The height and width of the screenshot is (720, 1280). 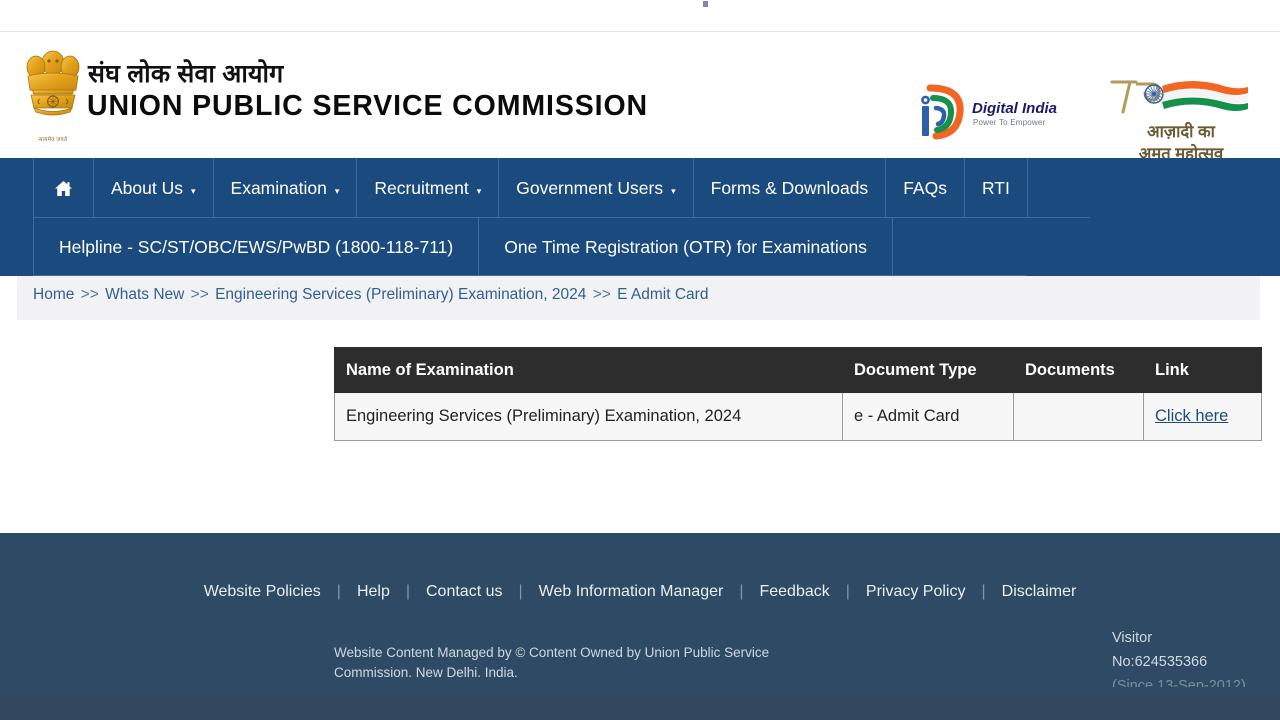 What do you see at coordinates (640, 16) in the screenshot?
I see `top-white-strip` at bounding box center [640, 16].